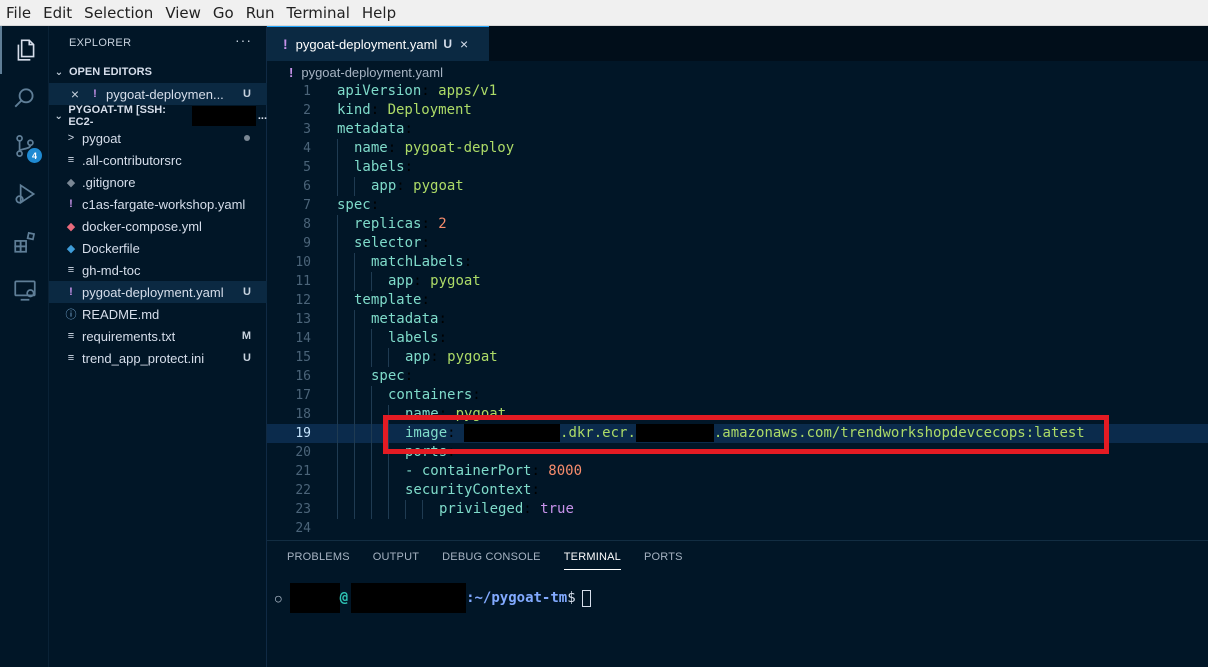 The width and height of the screenshot is (1208, 667). I want to click on code-line: 9 selector:, so click(737, 243).